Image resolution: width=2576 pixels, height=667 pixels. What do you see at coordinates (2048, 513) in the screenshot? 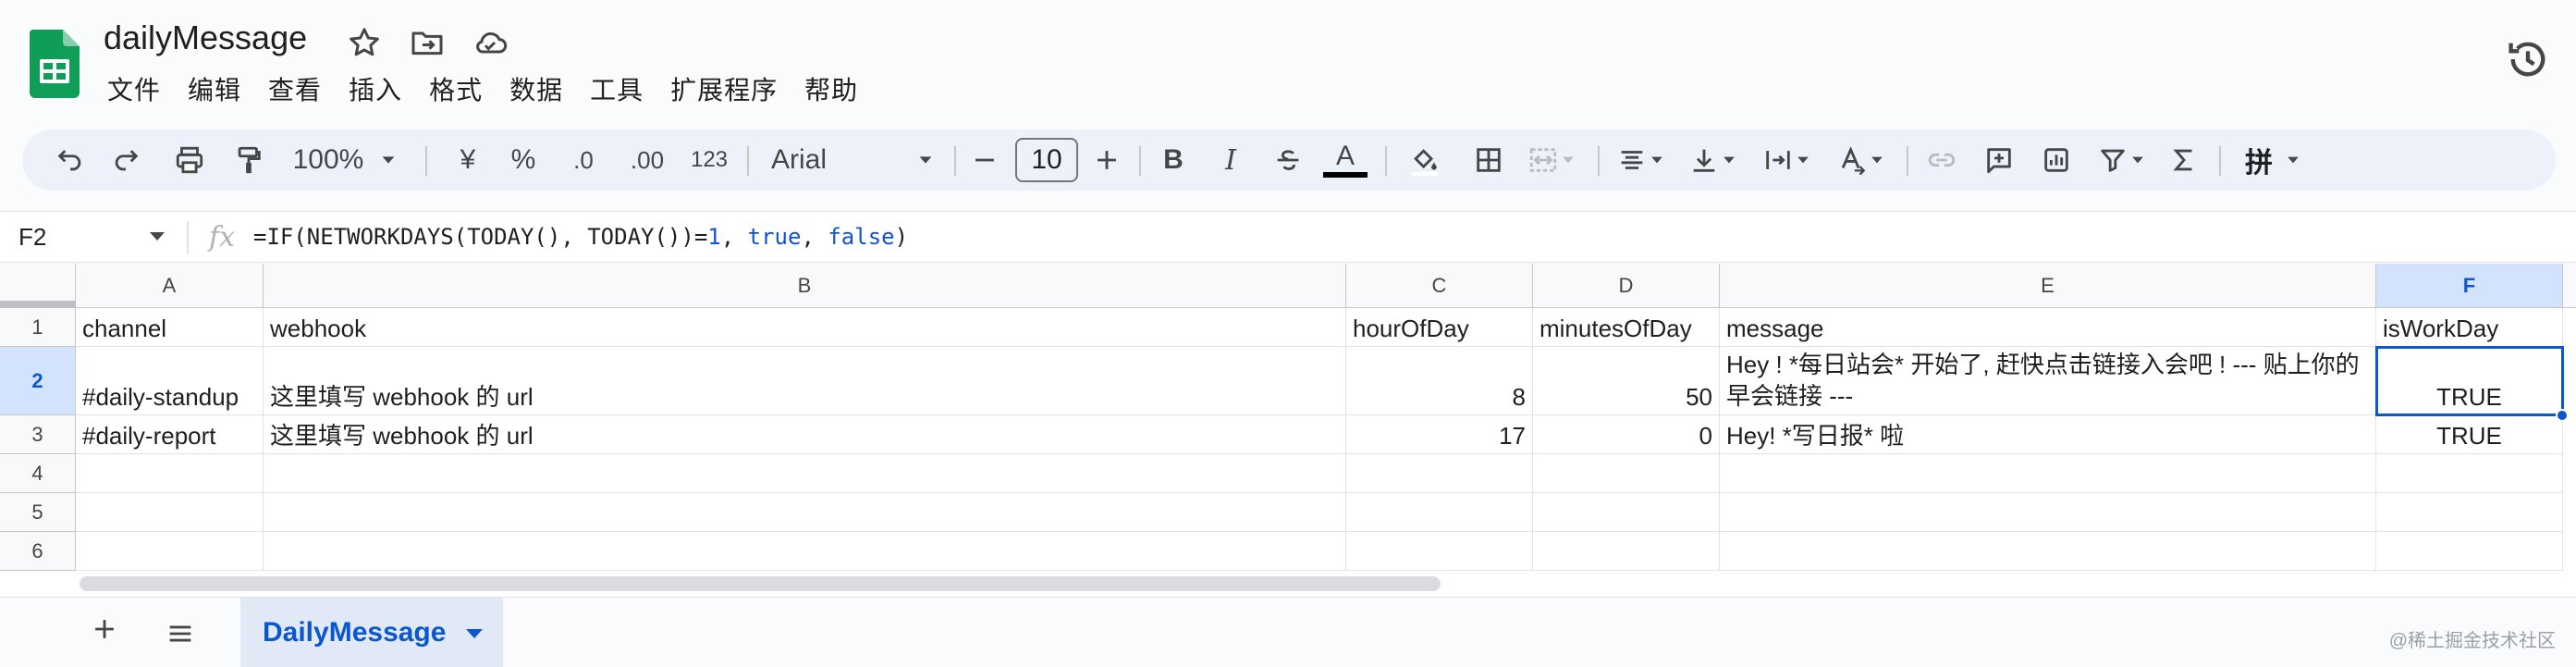
I see `cell-e5` at bounding box center [2048, 513].